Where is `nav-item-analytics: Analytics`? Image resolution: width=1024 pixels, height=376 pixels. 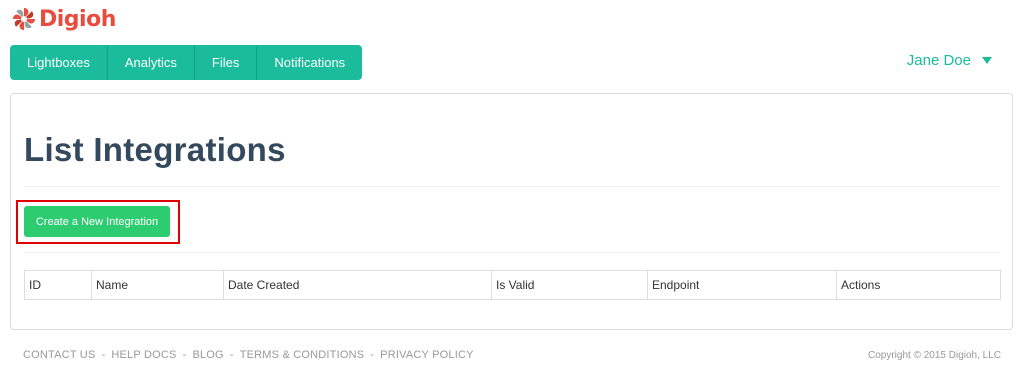 nav-item-analytics: Analytics is located at coordinates (151, 62).